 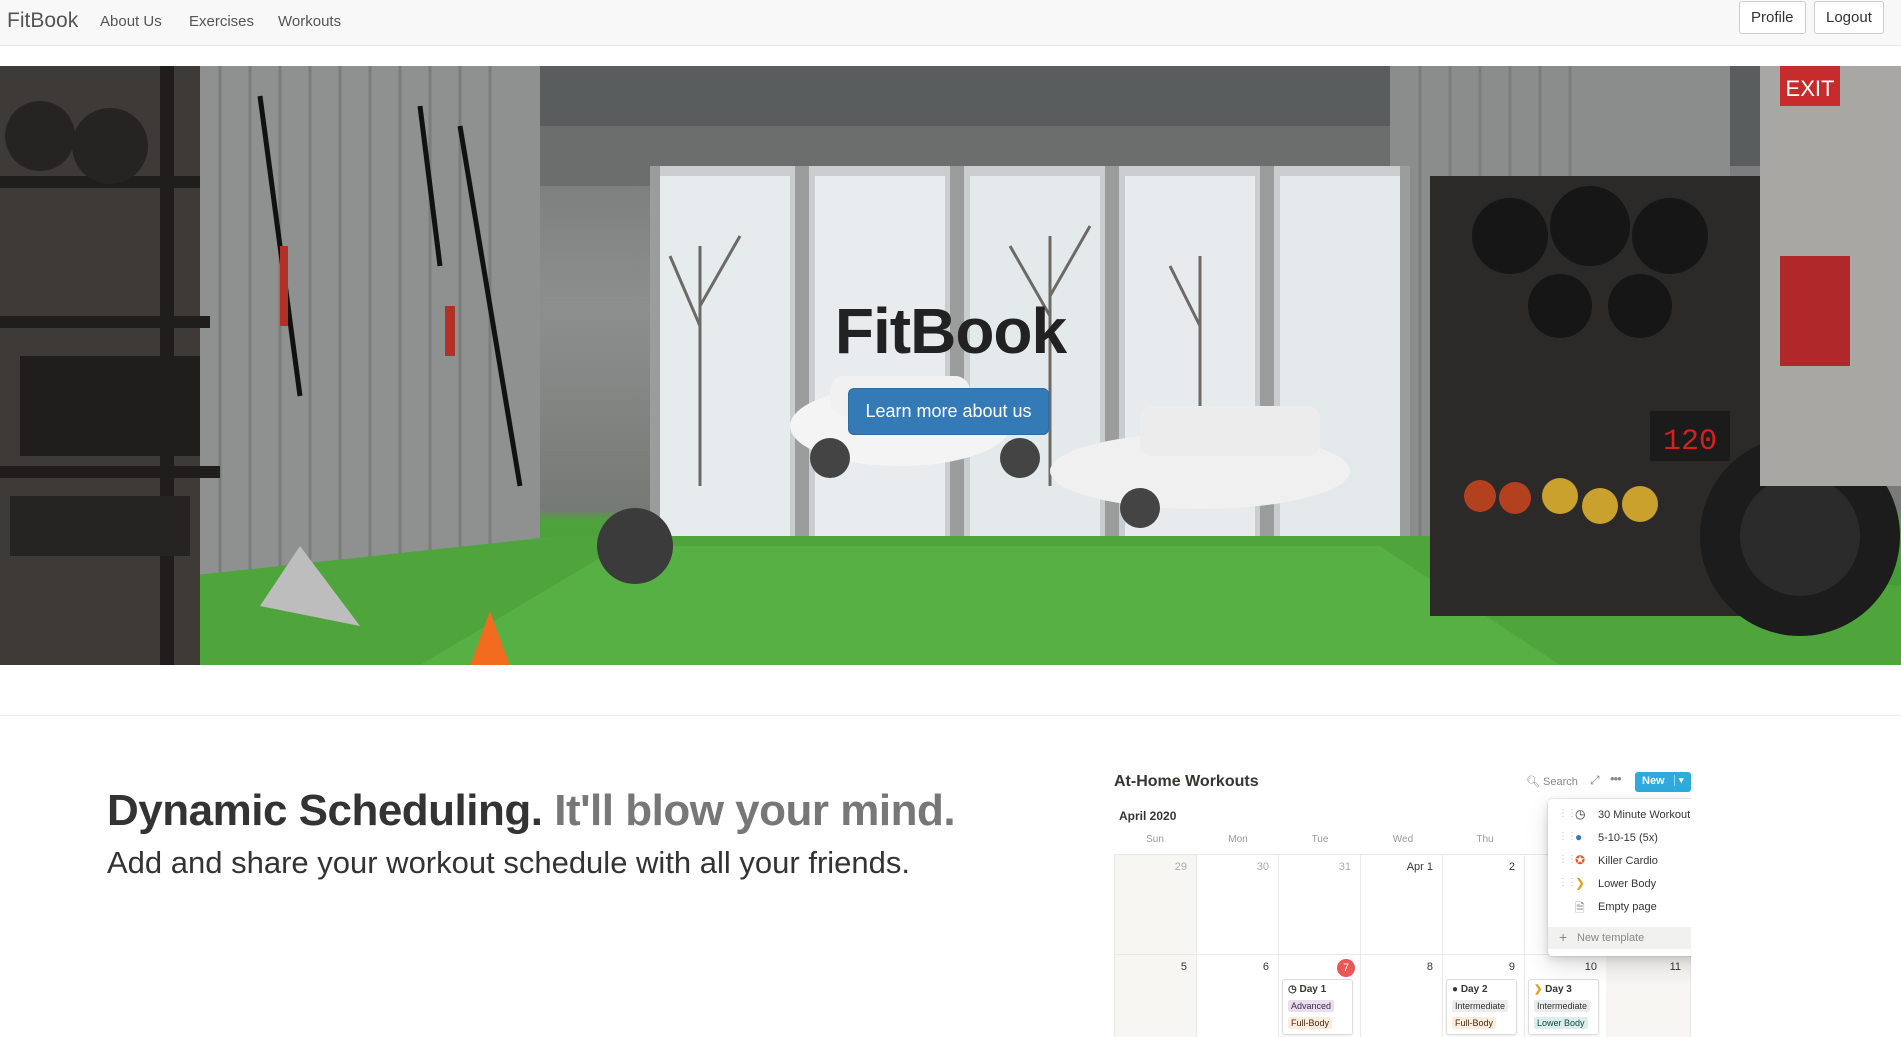 What do you see at coordinates (1627, 907) in the screenshot?
I see `template-item-label: Empty page` at bounding box center [1627, 907].